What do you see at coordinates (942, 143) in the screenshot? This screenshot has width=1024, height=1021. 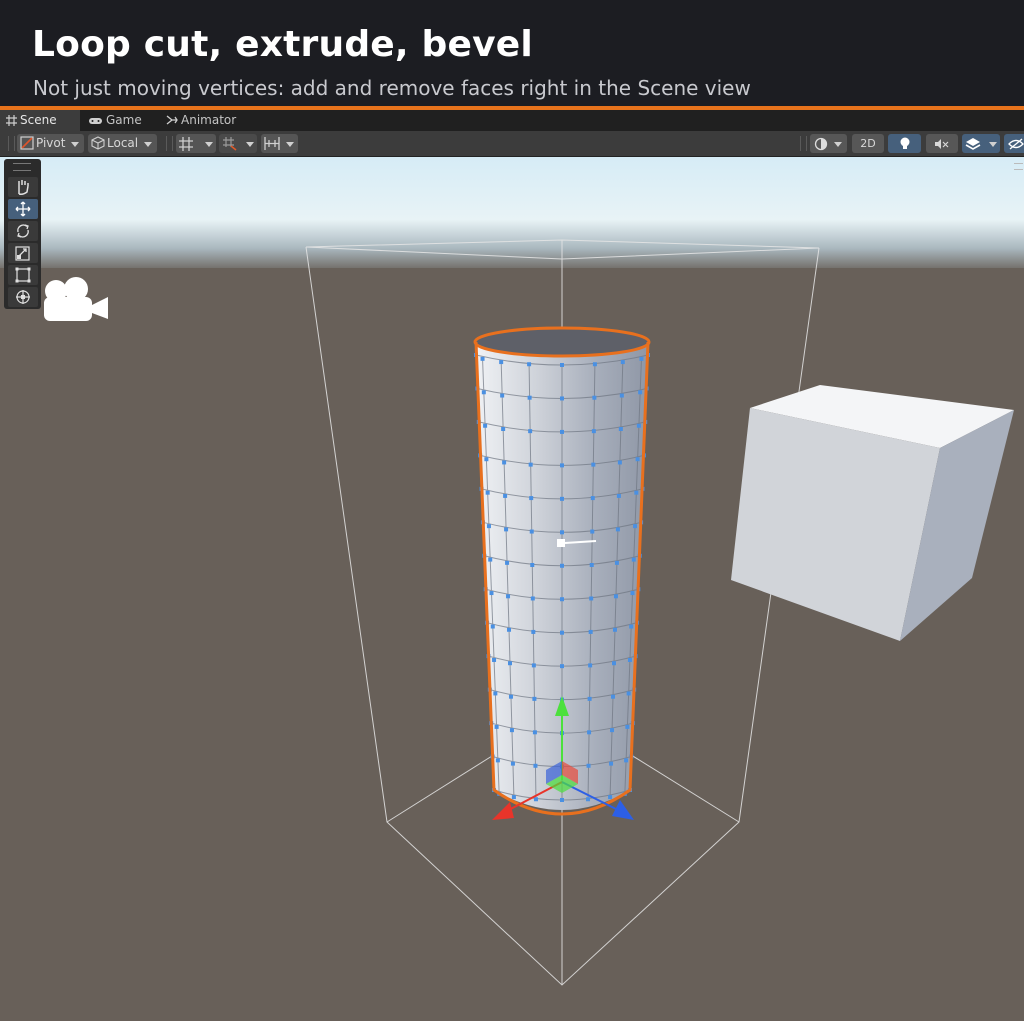 I see `audio-toggle` at bounding box center [942, 143].